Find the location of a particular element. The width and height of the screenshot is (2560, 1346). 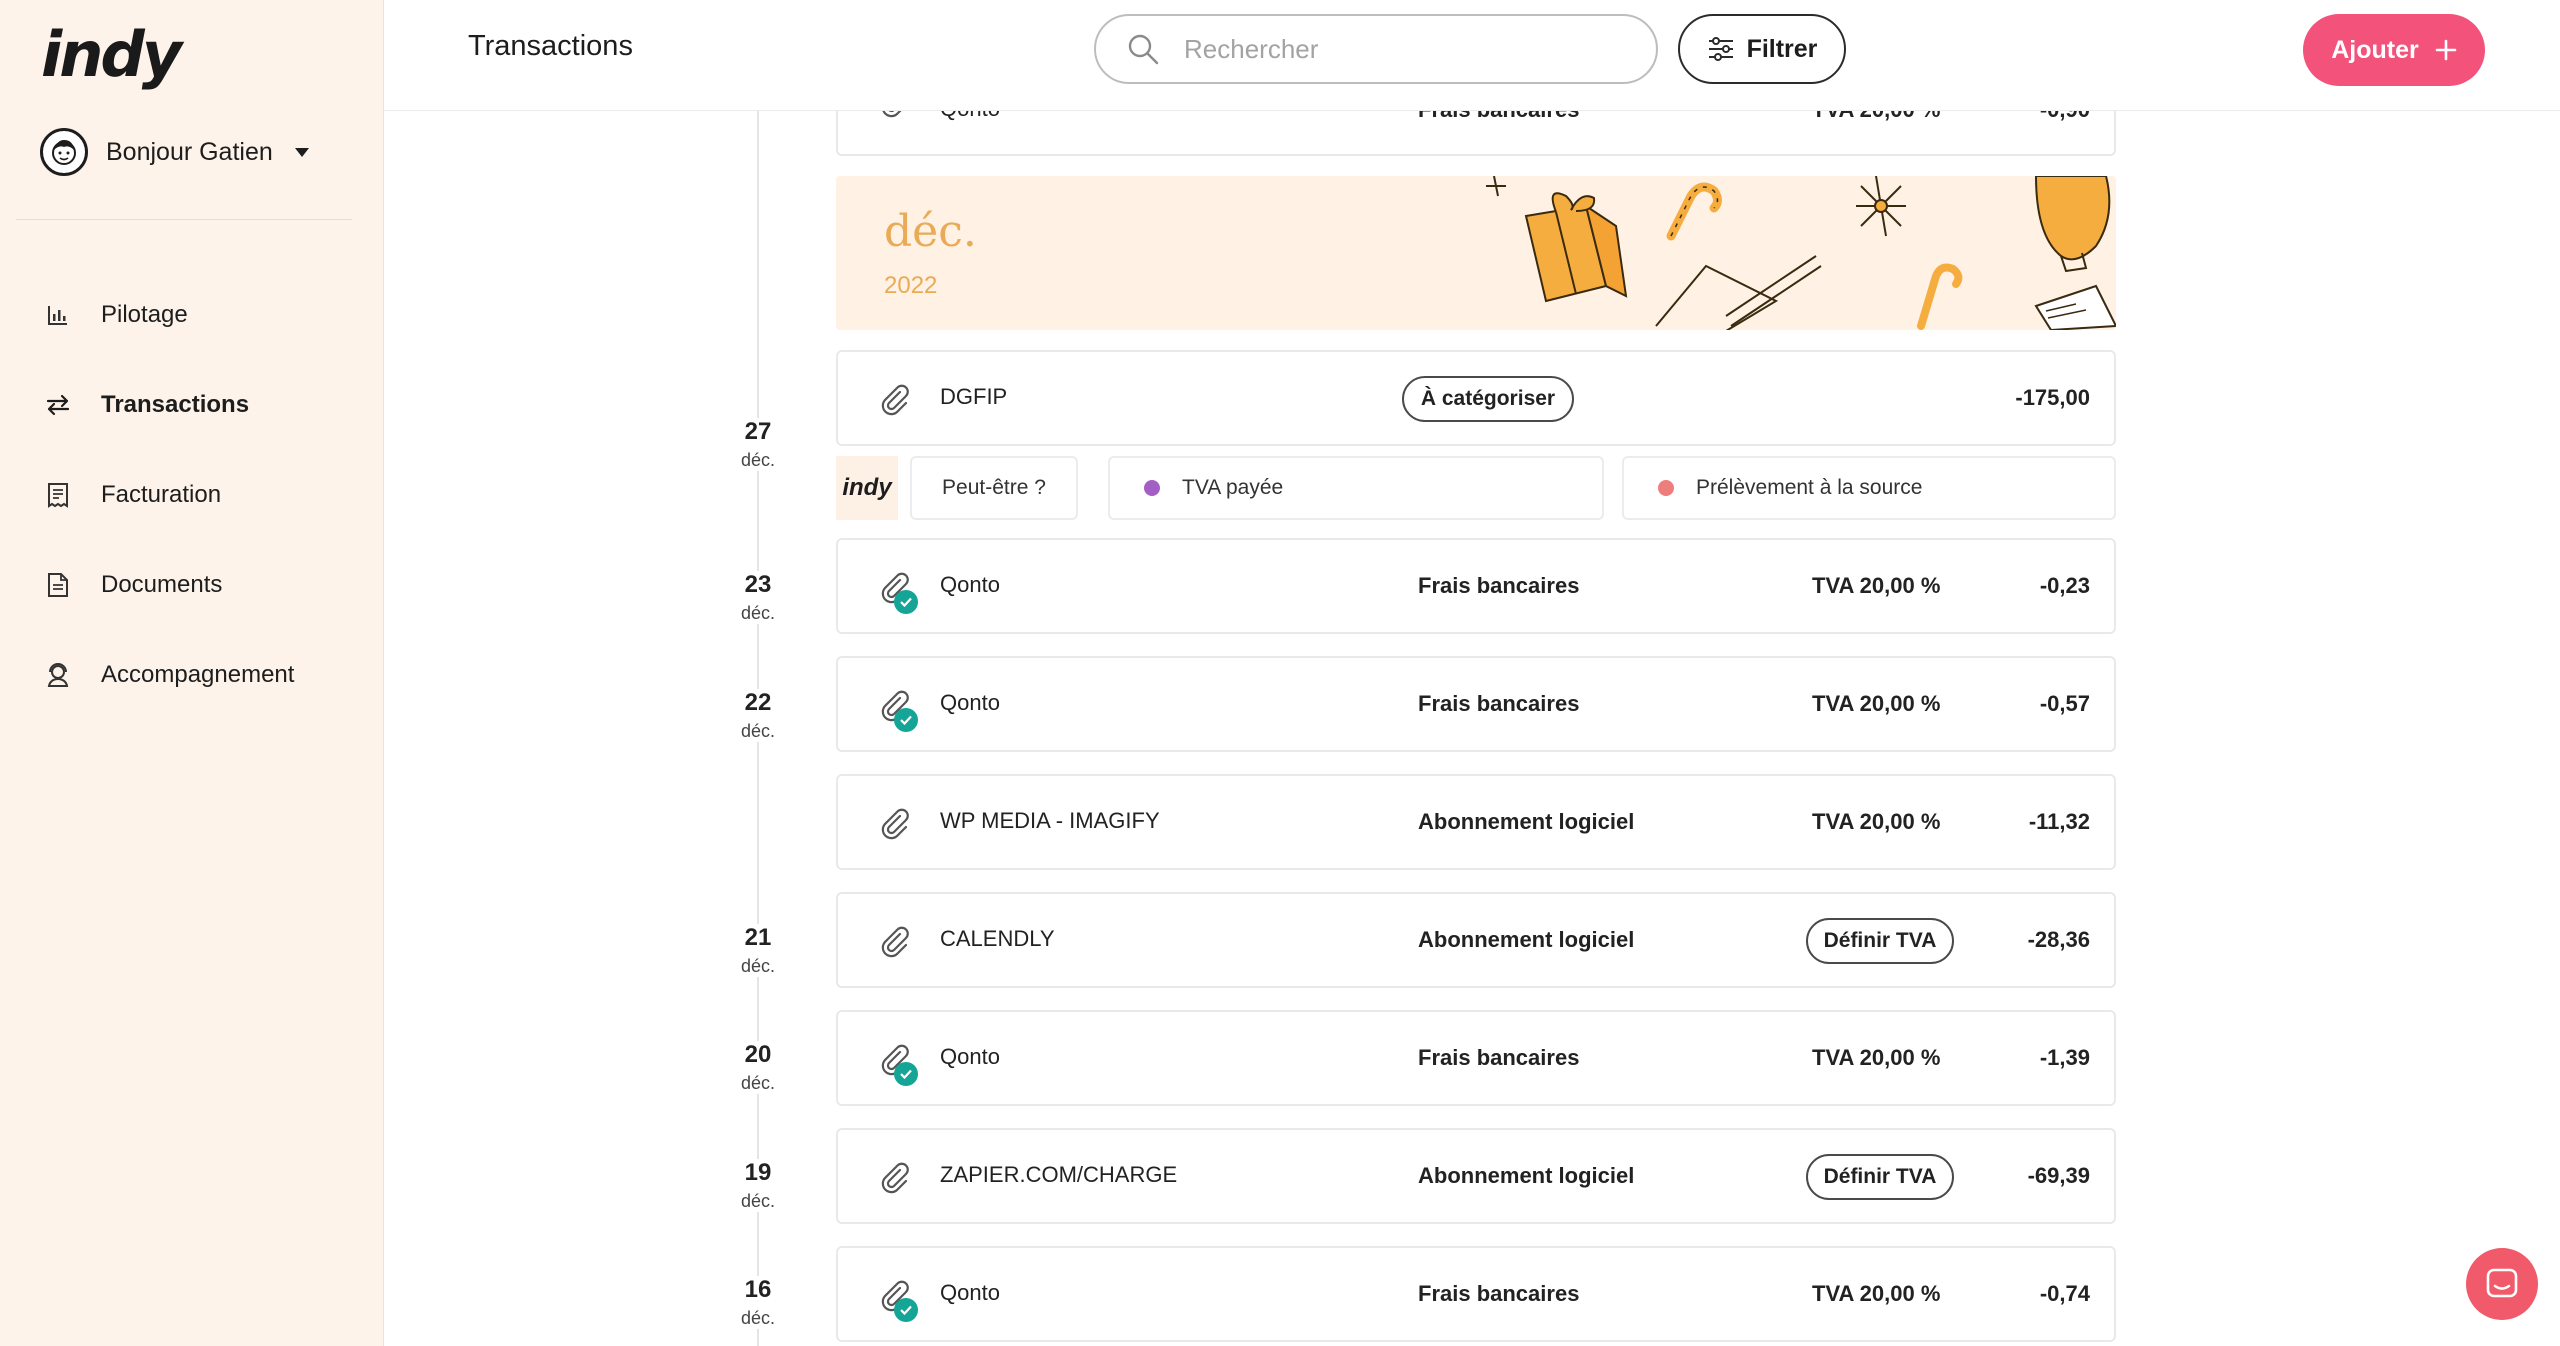

search-box is located at coordinates (1376, 49).